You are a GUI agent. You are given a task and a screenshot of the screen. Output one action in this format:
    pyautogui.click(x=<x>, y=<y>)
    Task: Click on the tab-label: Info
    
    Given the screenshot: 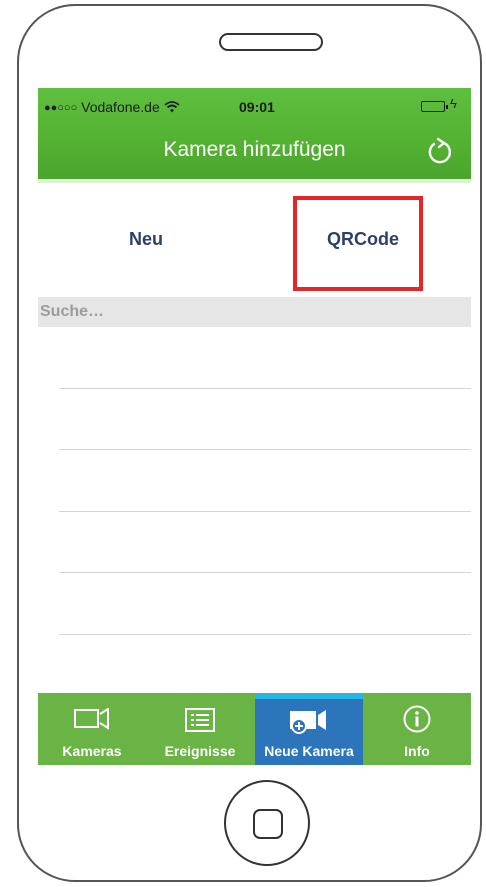 What is the action you would take?
    pyautogui.click(x=417, y=751)
    